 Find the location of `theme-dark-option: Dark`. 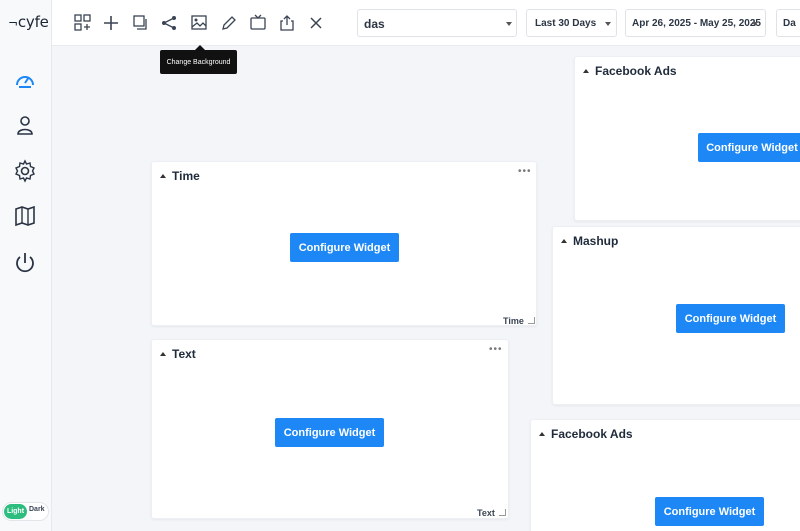

theme-dark-option: Dark is located at coordinates (37, 509).